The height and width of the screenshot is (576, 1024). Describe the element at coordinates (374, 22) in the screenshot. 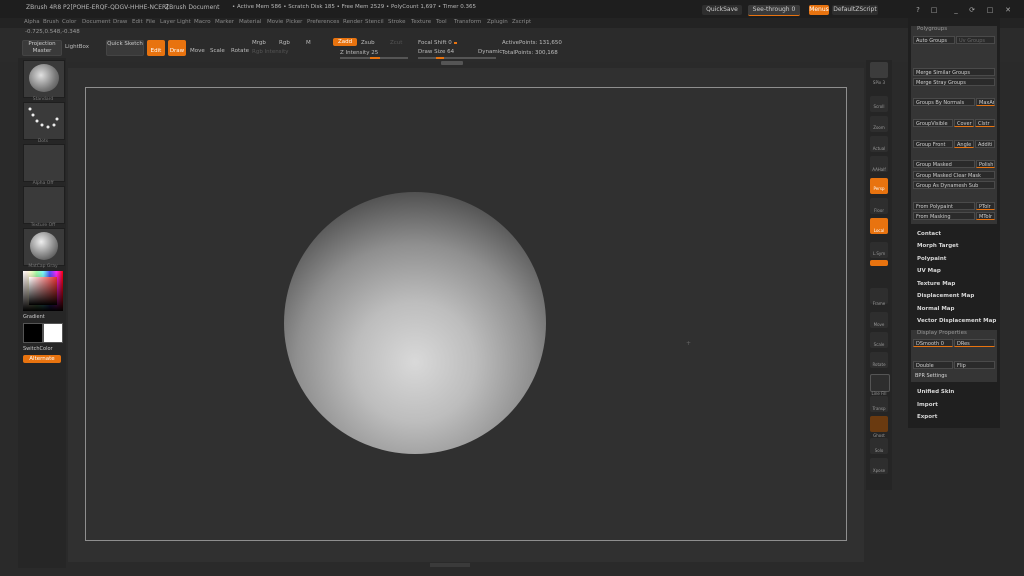

I see `menu-stencil: Stencil` at that location.